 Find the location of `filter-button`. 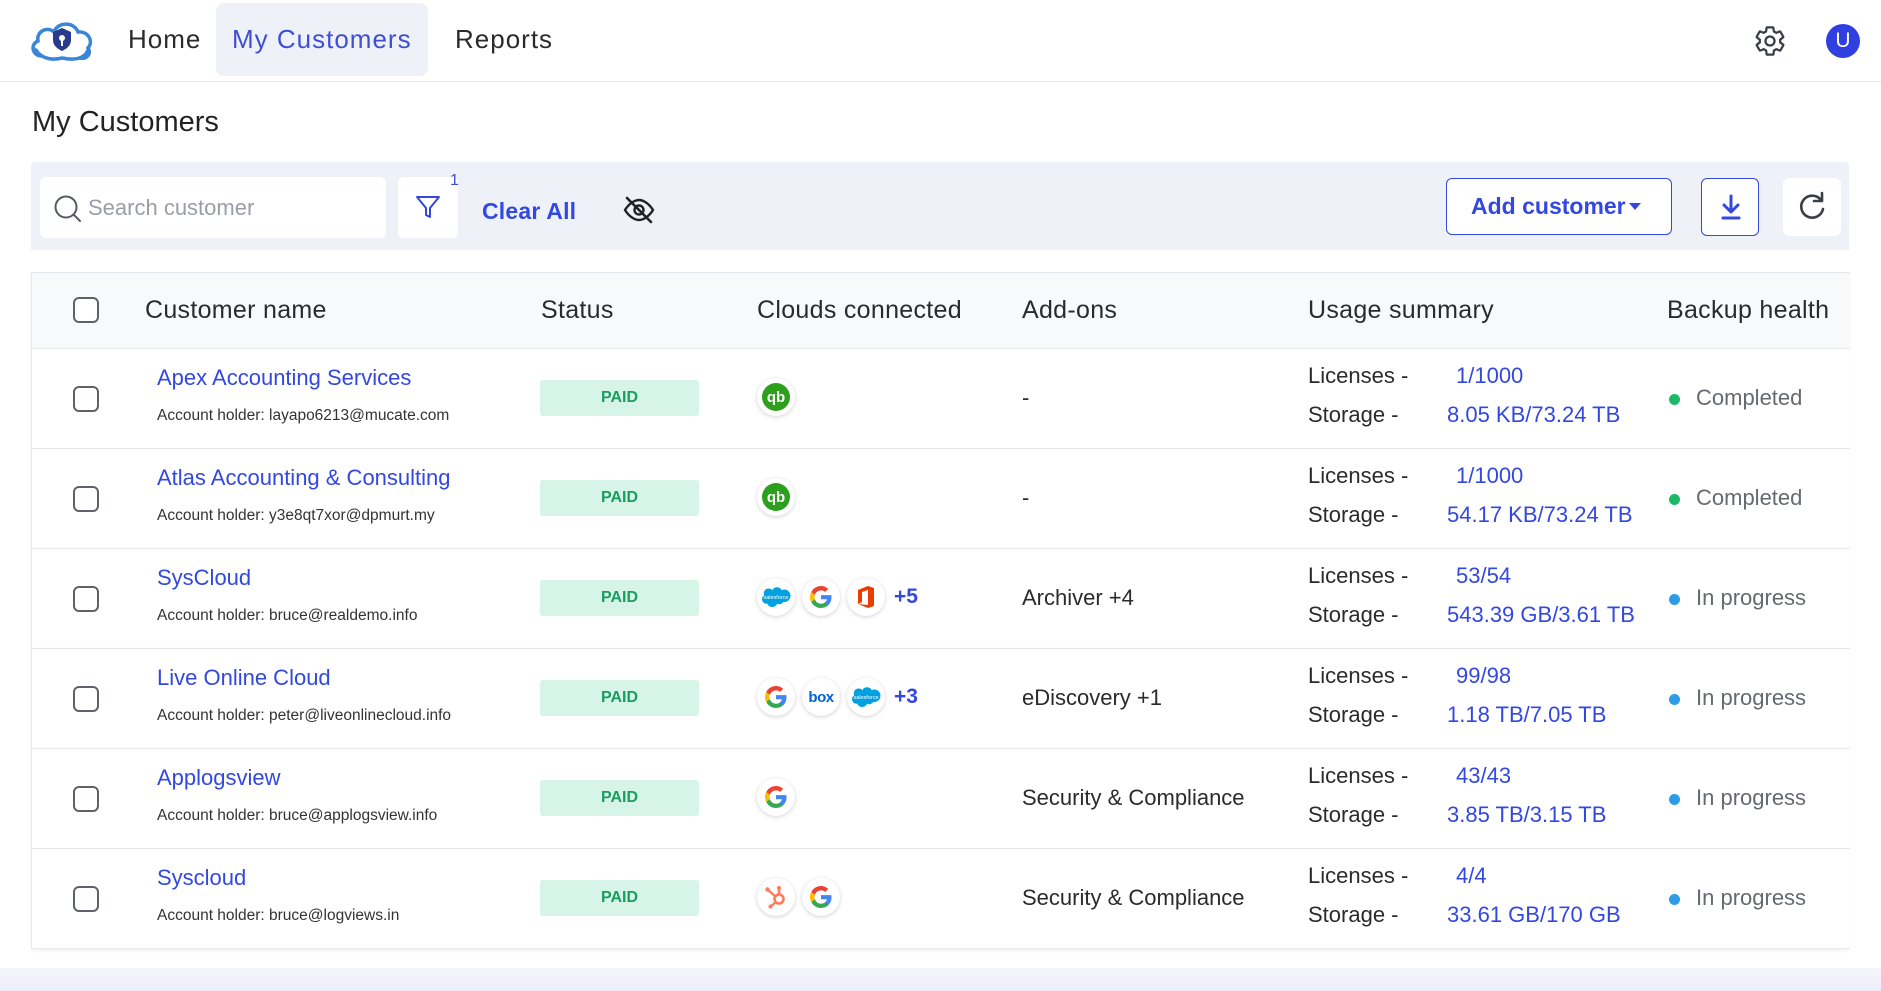

filter-button is located at coordinates (428, 207).